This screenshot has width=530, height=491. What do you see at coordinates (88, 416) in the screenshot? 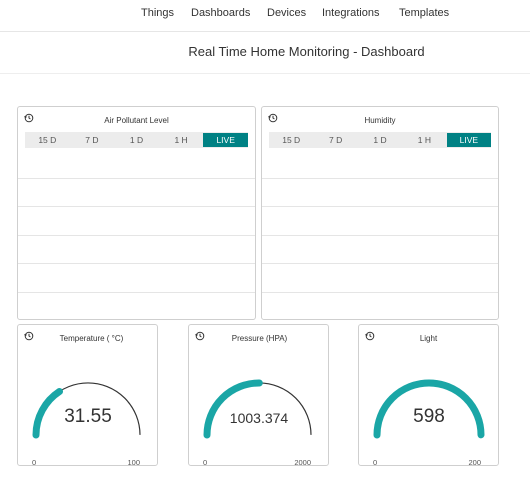
I see `gauge-value: 31.55` at bounding box center [88, 416].